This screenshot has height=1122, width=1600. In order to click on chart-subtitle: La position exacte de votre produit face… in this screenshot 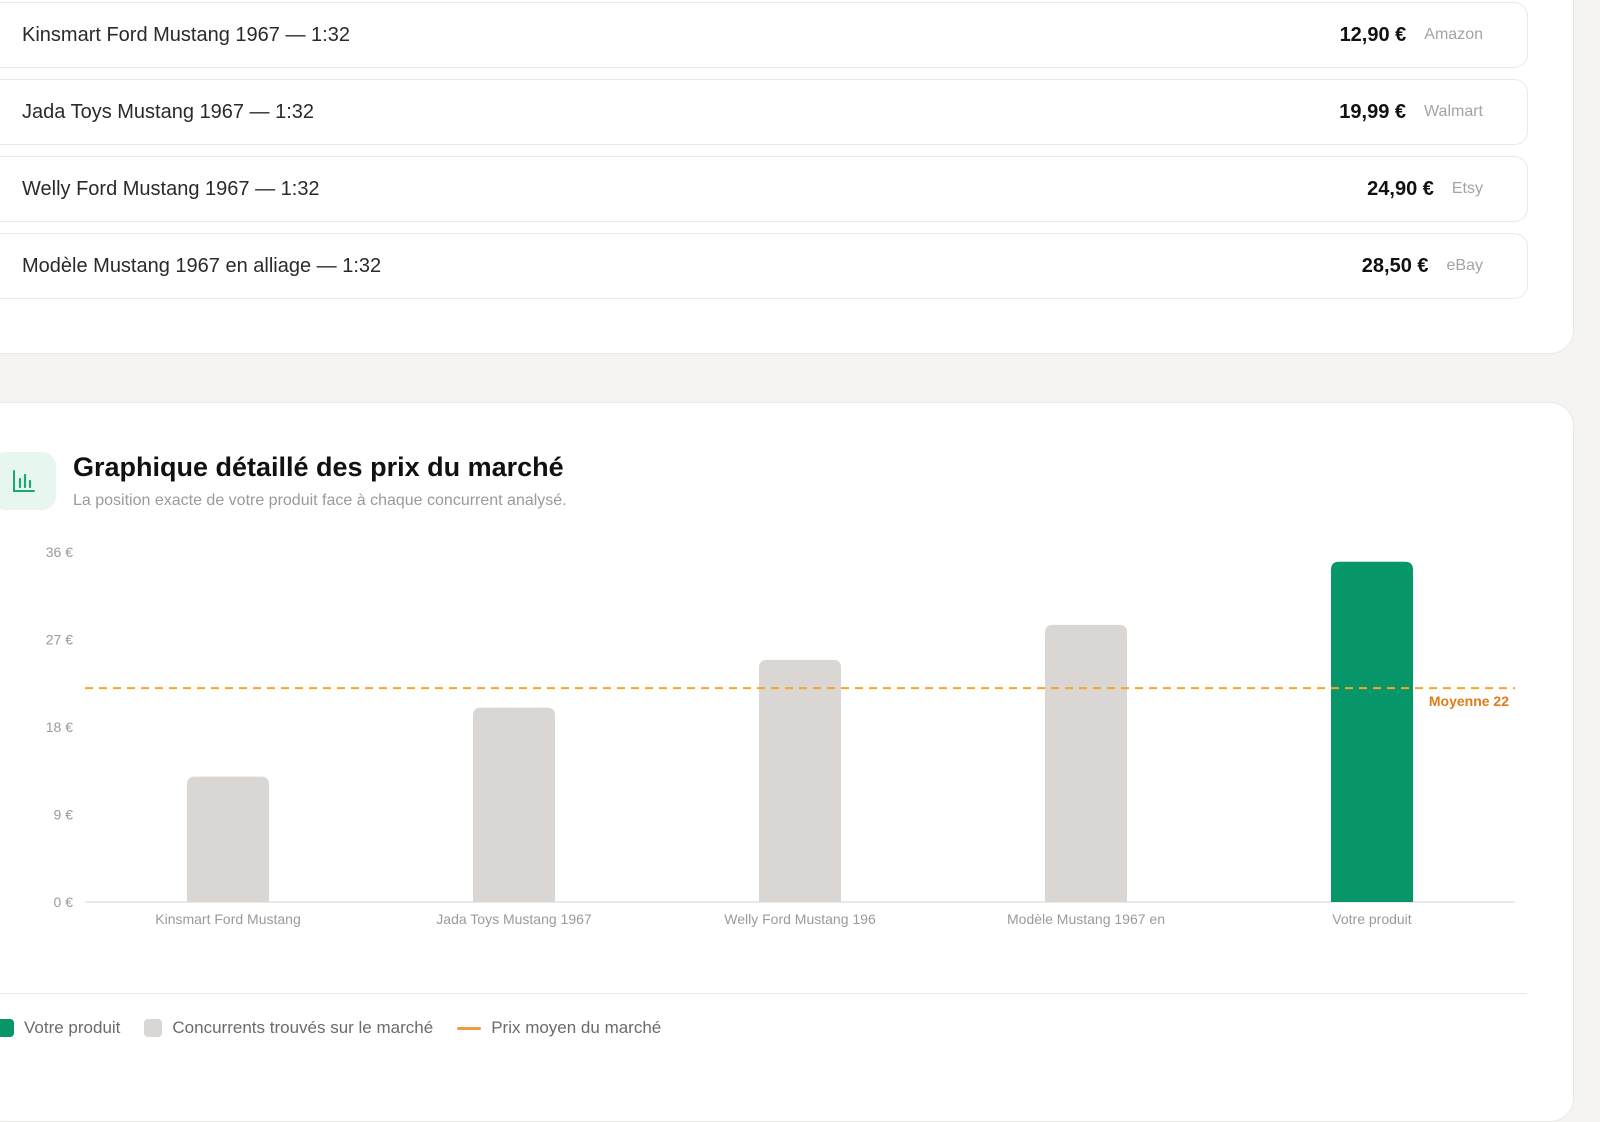, I will do `click(320, 500)`.